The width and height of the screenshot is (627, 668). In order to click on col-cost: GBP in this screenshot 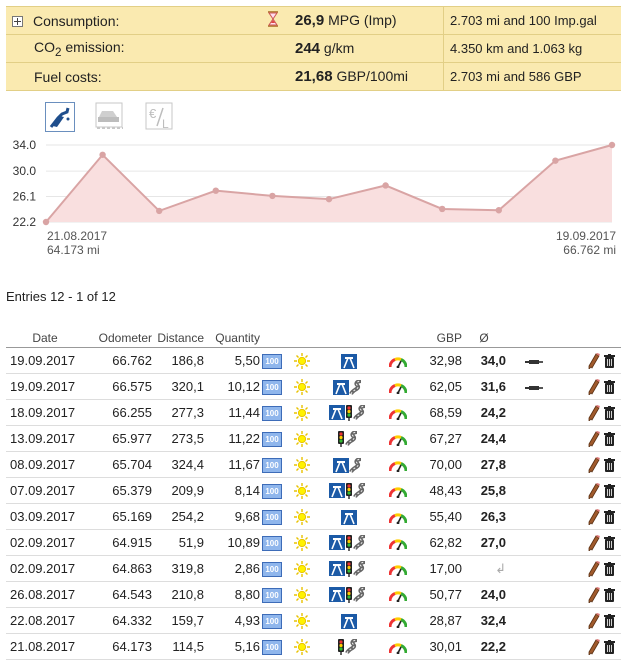, I will do `click(440, 338)`.